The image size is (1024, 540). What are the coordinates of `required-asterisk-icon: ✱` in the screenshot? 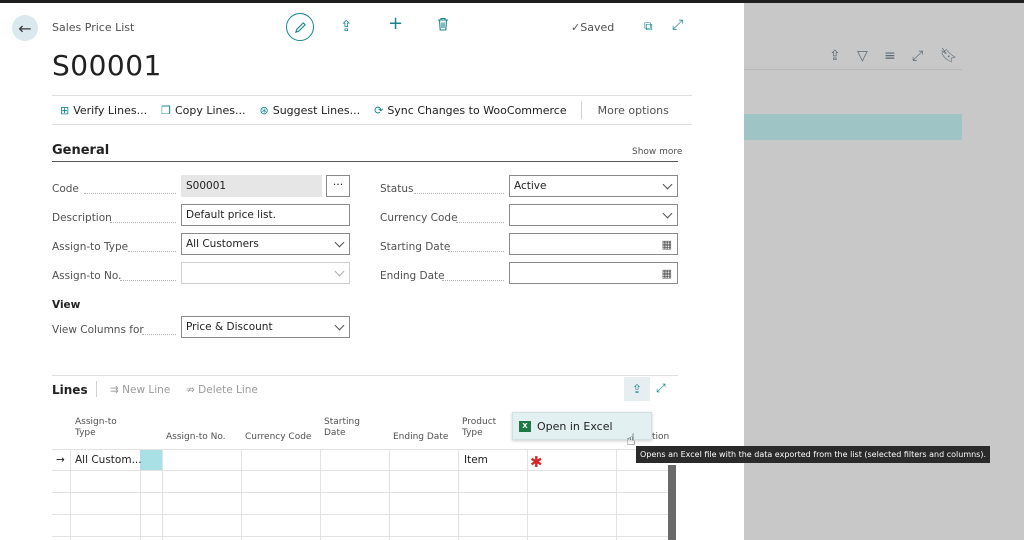 It's located at (536, 462).